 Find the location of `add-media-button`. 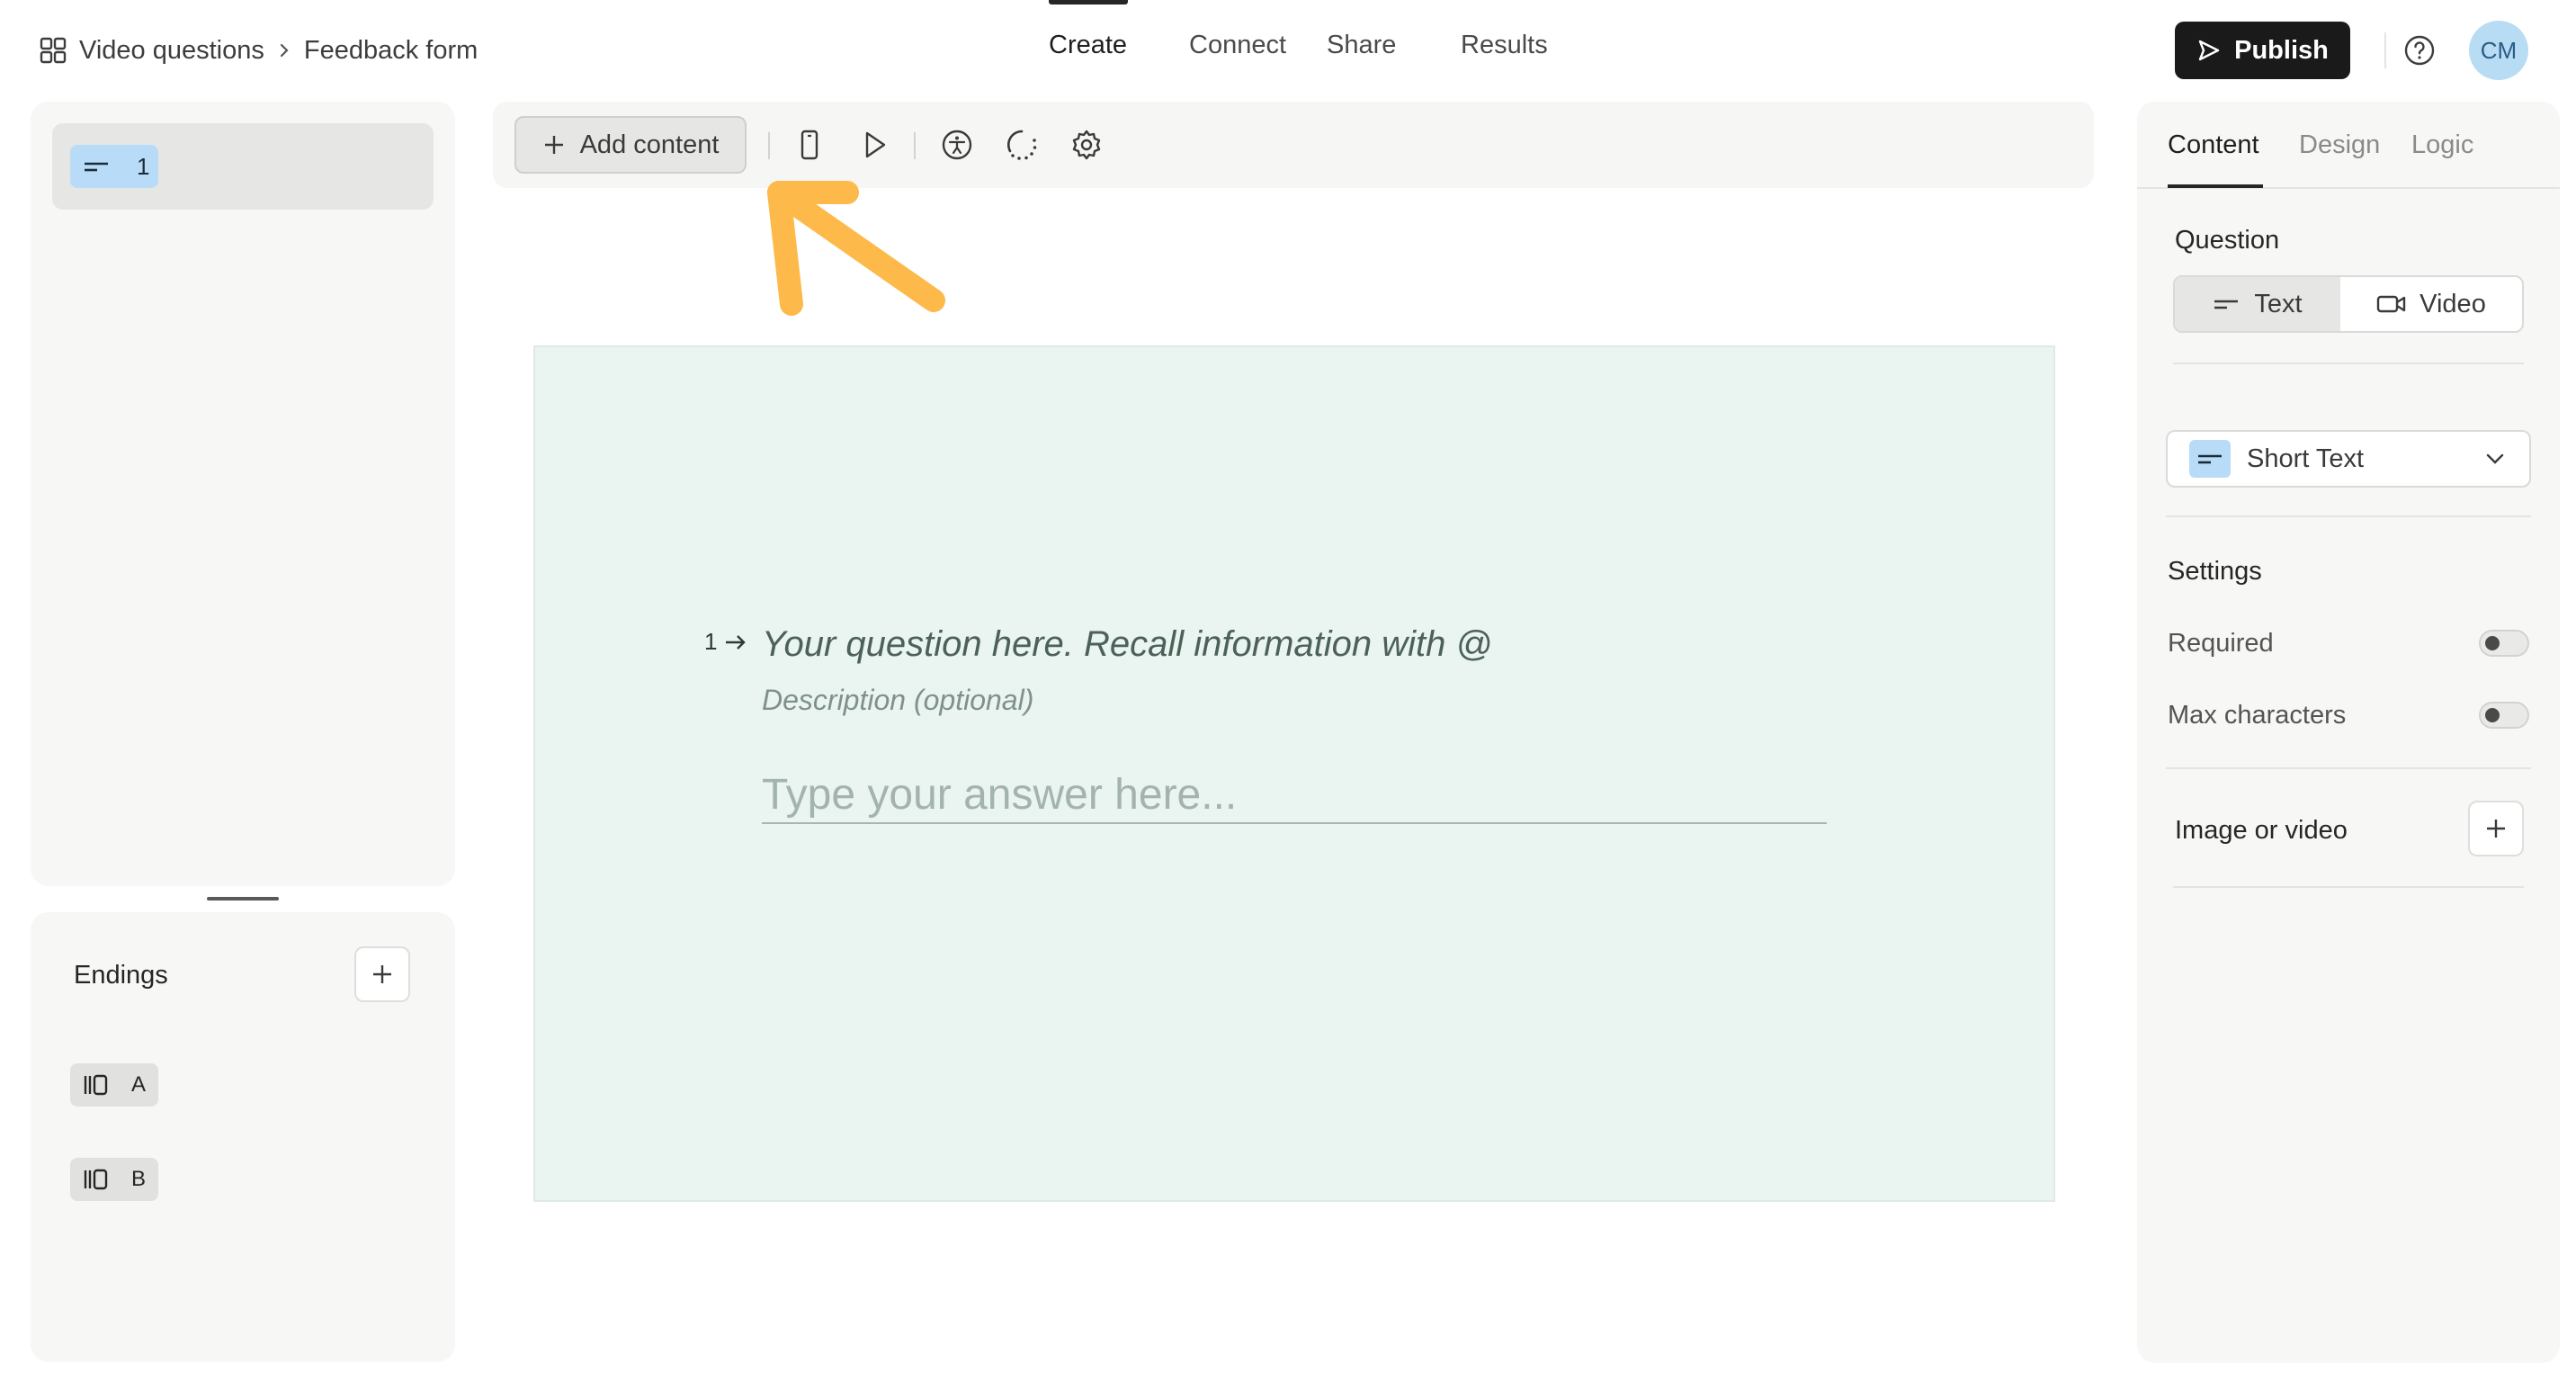

add-media-button is located at coordinates (2496, 828).